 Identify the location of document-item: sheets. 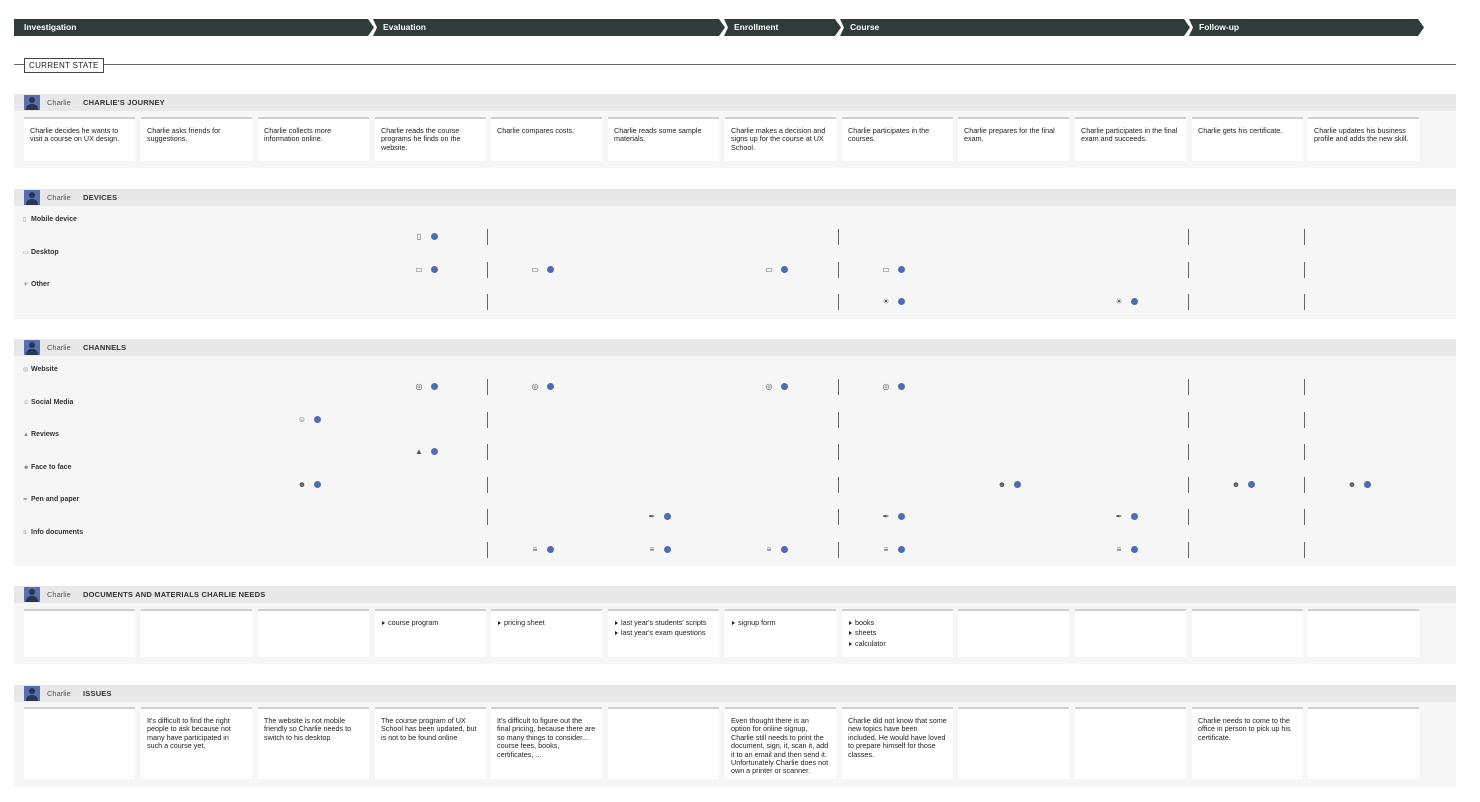
(897, 632).